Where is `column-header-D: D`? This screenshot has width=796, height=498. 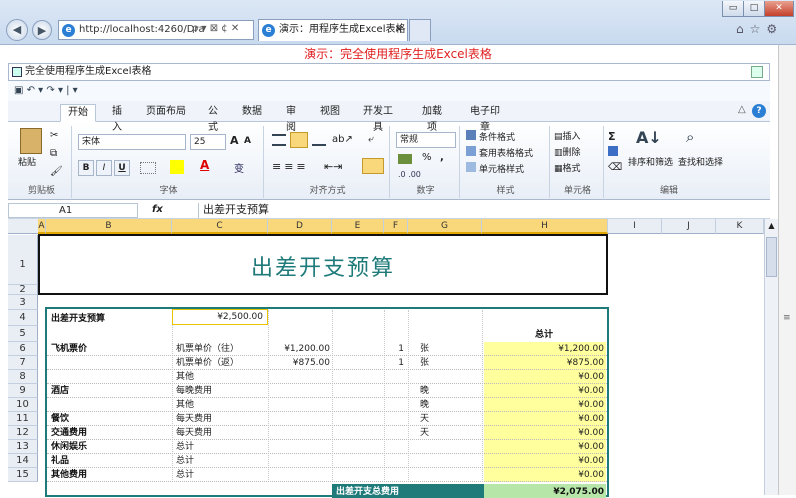
column-header-D: D is located at coordinates (300, 226).